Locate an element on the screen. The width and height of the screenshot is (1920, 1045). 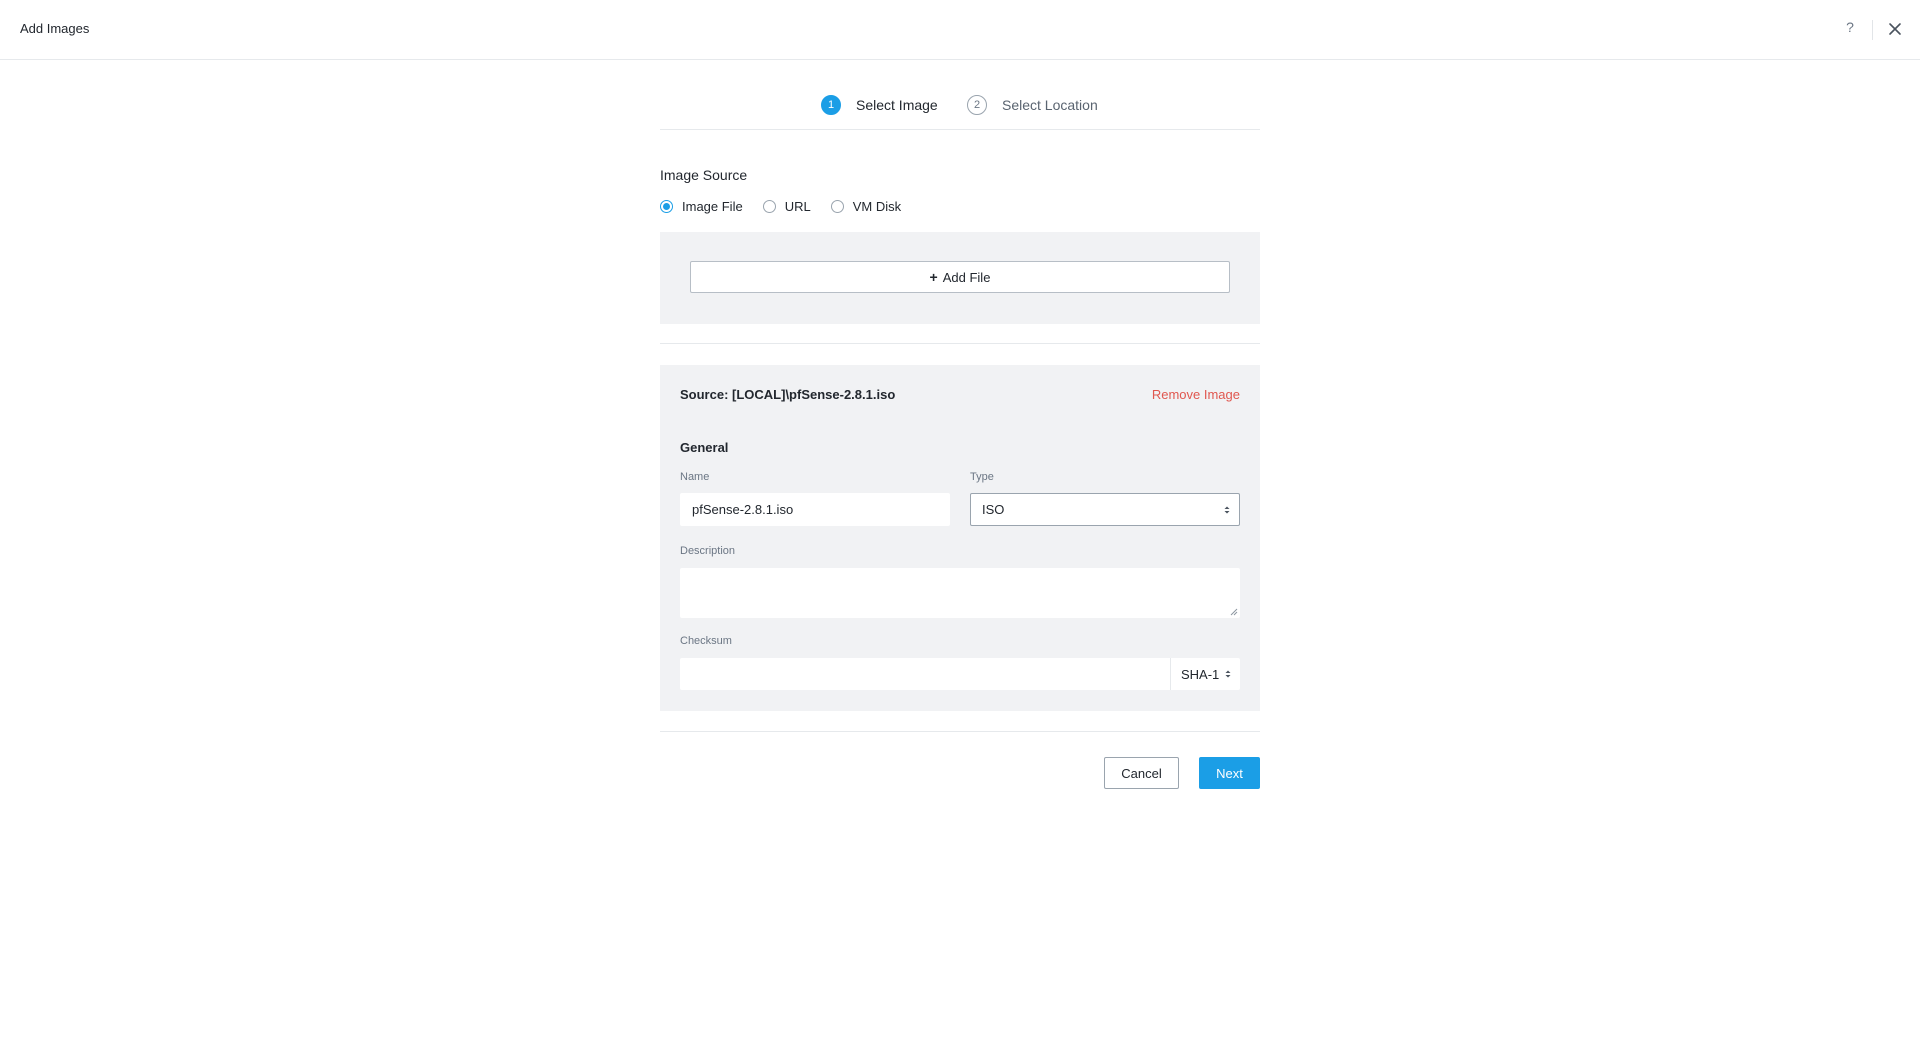
radio-image-file: Image File is located at coordinates (701, 206).